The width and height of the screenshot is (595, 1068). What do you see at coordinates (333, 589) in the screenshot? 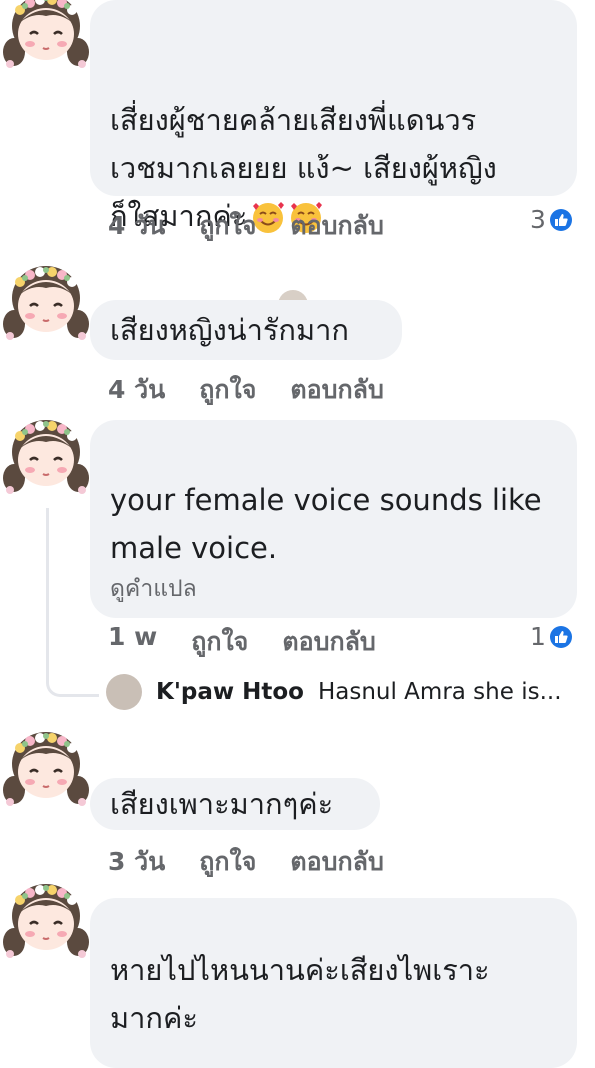
I see `see-translation-link: ดูคำแปล` at bounding box center [333, 589].